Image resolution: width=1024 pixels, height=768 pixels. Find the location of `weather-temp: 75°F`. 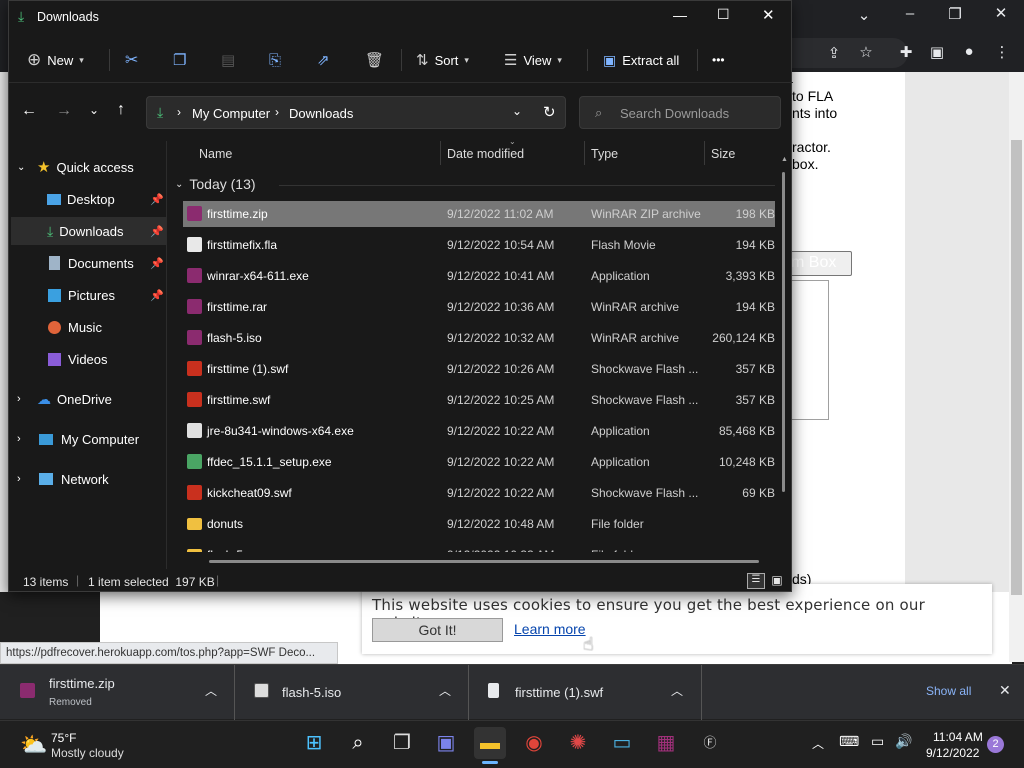

weather-temp: 75°F is located at coordinates (63, 738).